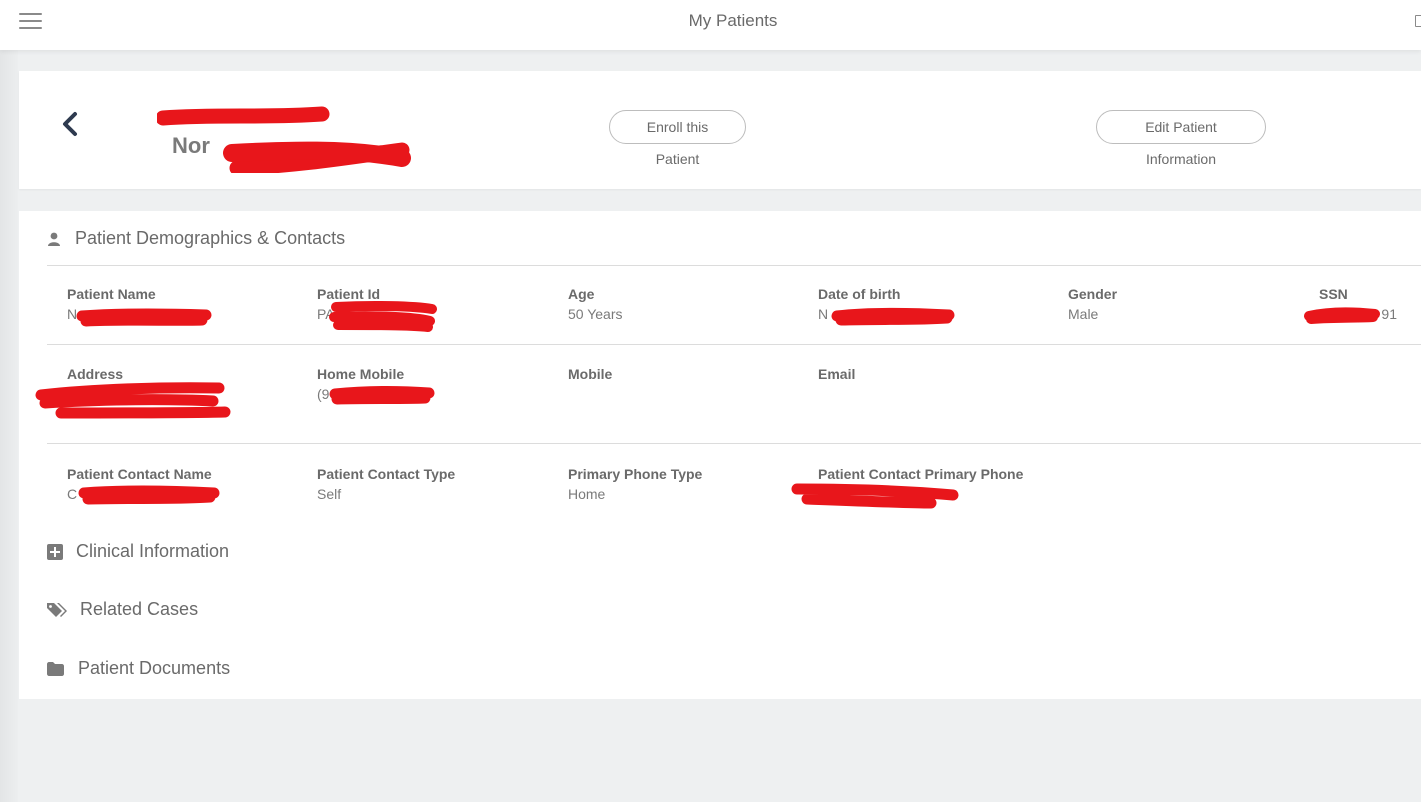 This screenshot has height=802, width=1421. What do you see at coordinates (71, 124) in the screenshot?
I see `chevron-left-icon` at bounding box center [71, 124].